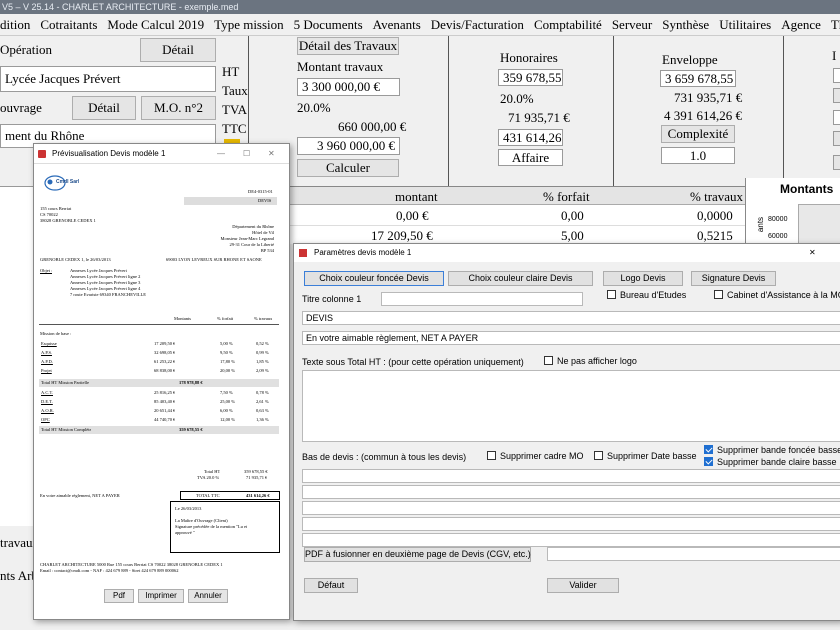 The height and width of the screenshot is (630, 840). What do you see at coordinates (693, 554) in the screenshot?
I see `pdf-fusion-field` at bounding box center [693, 554].